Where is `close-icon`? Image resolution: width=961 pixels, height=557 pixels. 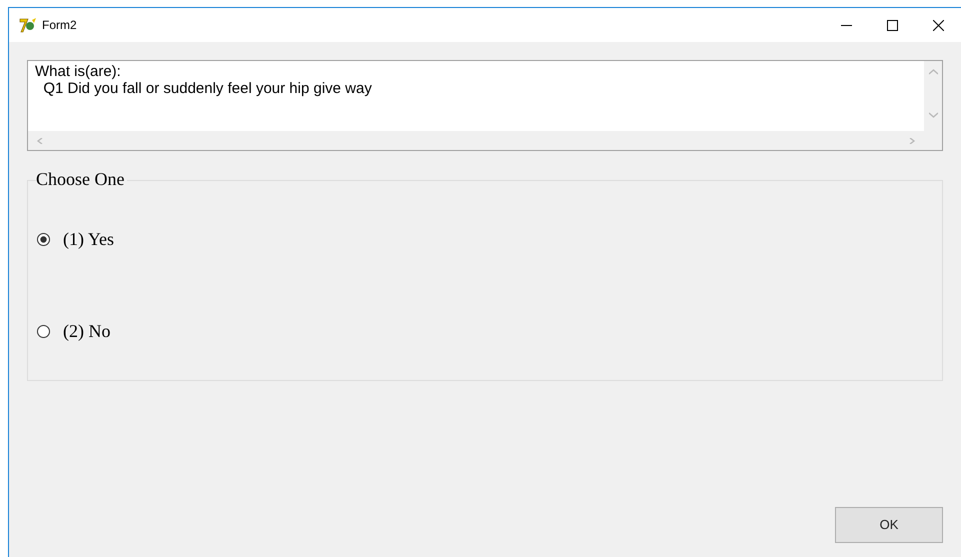
close-icon is located at coordinates (938, 25).